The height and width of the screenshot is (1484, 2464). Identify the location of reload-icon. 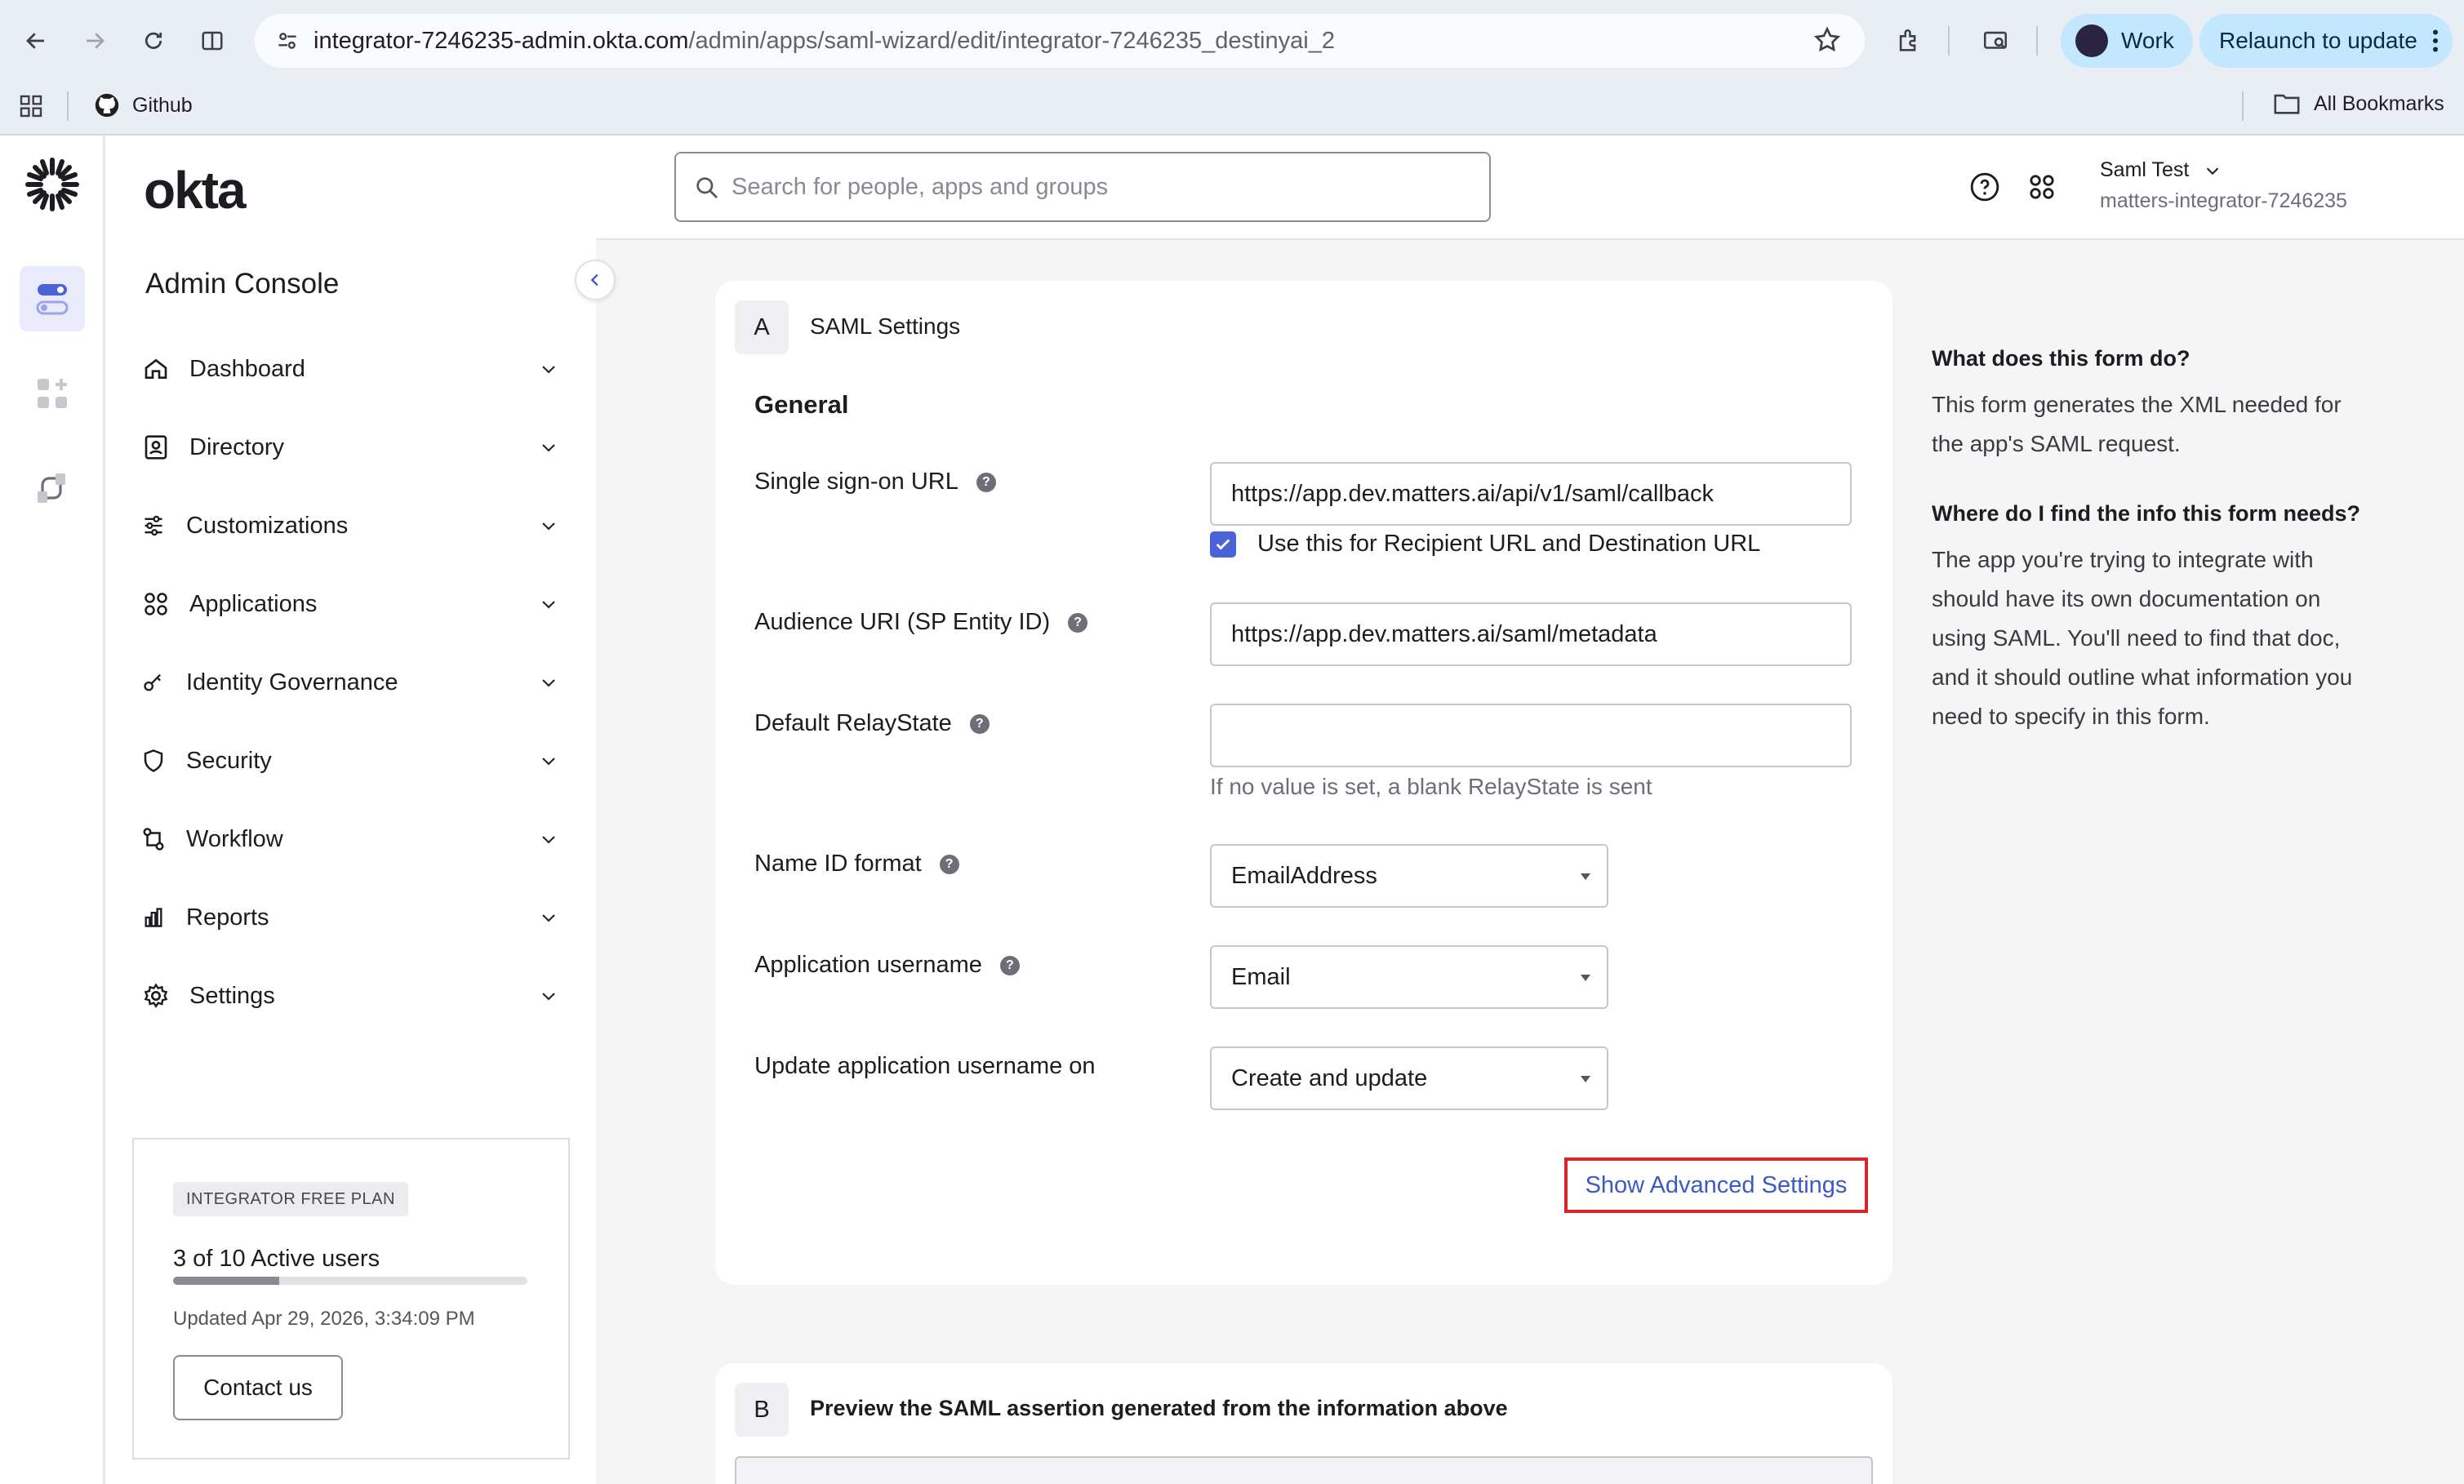
(154, 40).